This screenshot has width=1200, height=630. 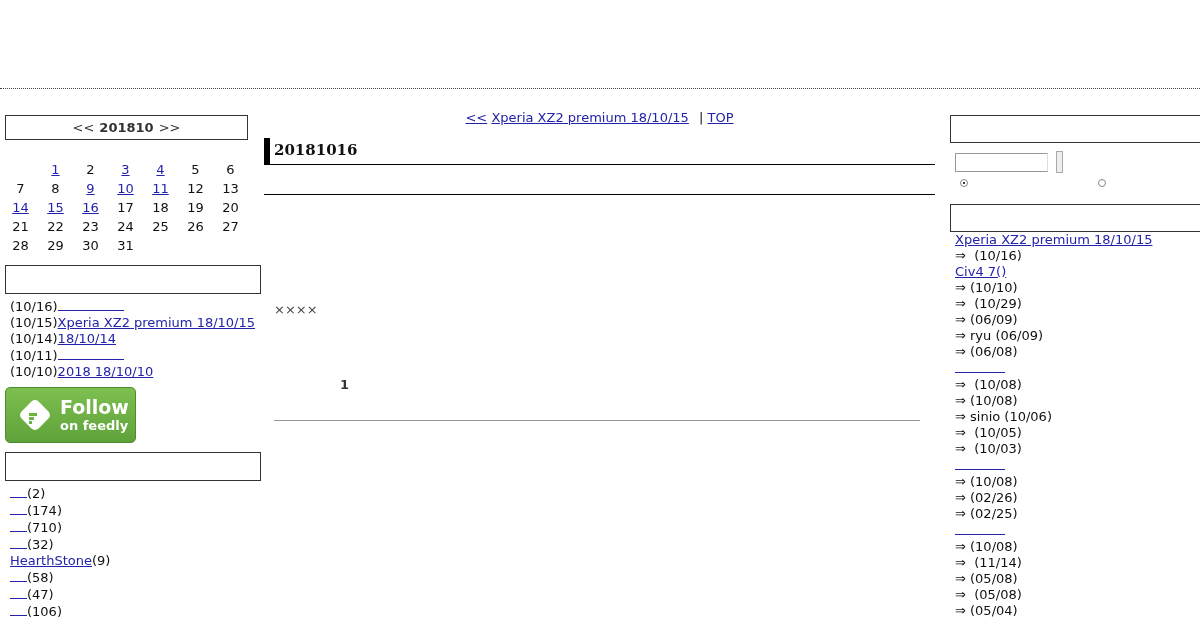 I want to click on comment-item: ⇒ (06/08), so click(x=986, y=351).